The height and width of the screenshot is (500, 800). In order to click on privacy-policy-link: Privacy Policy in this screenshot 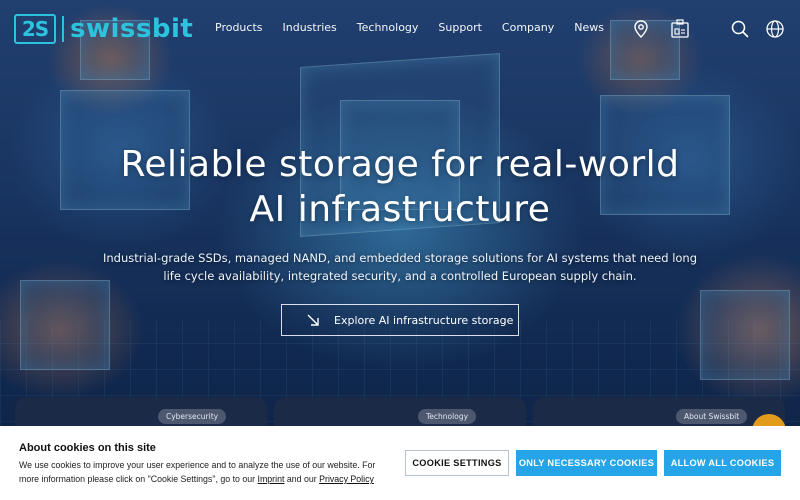, I will do `click(346, 479)`.